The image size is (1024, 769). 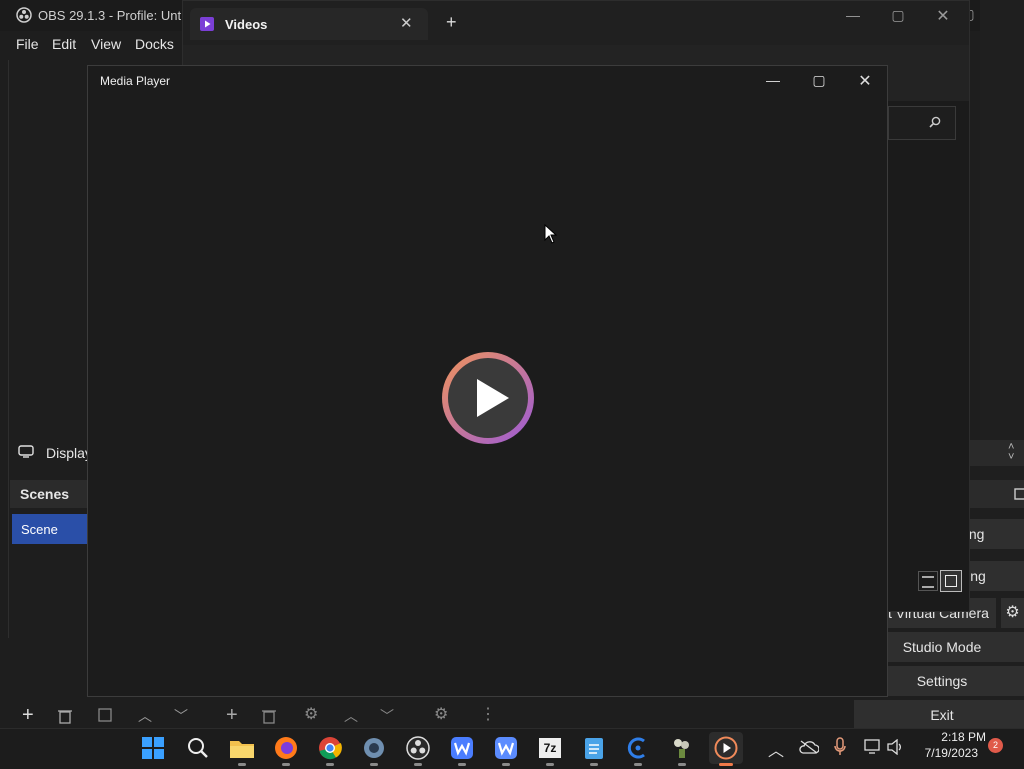 What do you see at coordinates (809, 747) in the screenshot?
I see `onedrive-icon` at bounding box center [809, 747].